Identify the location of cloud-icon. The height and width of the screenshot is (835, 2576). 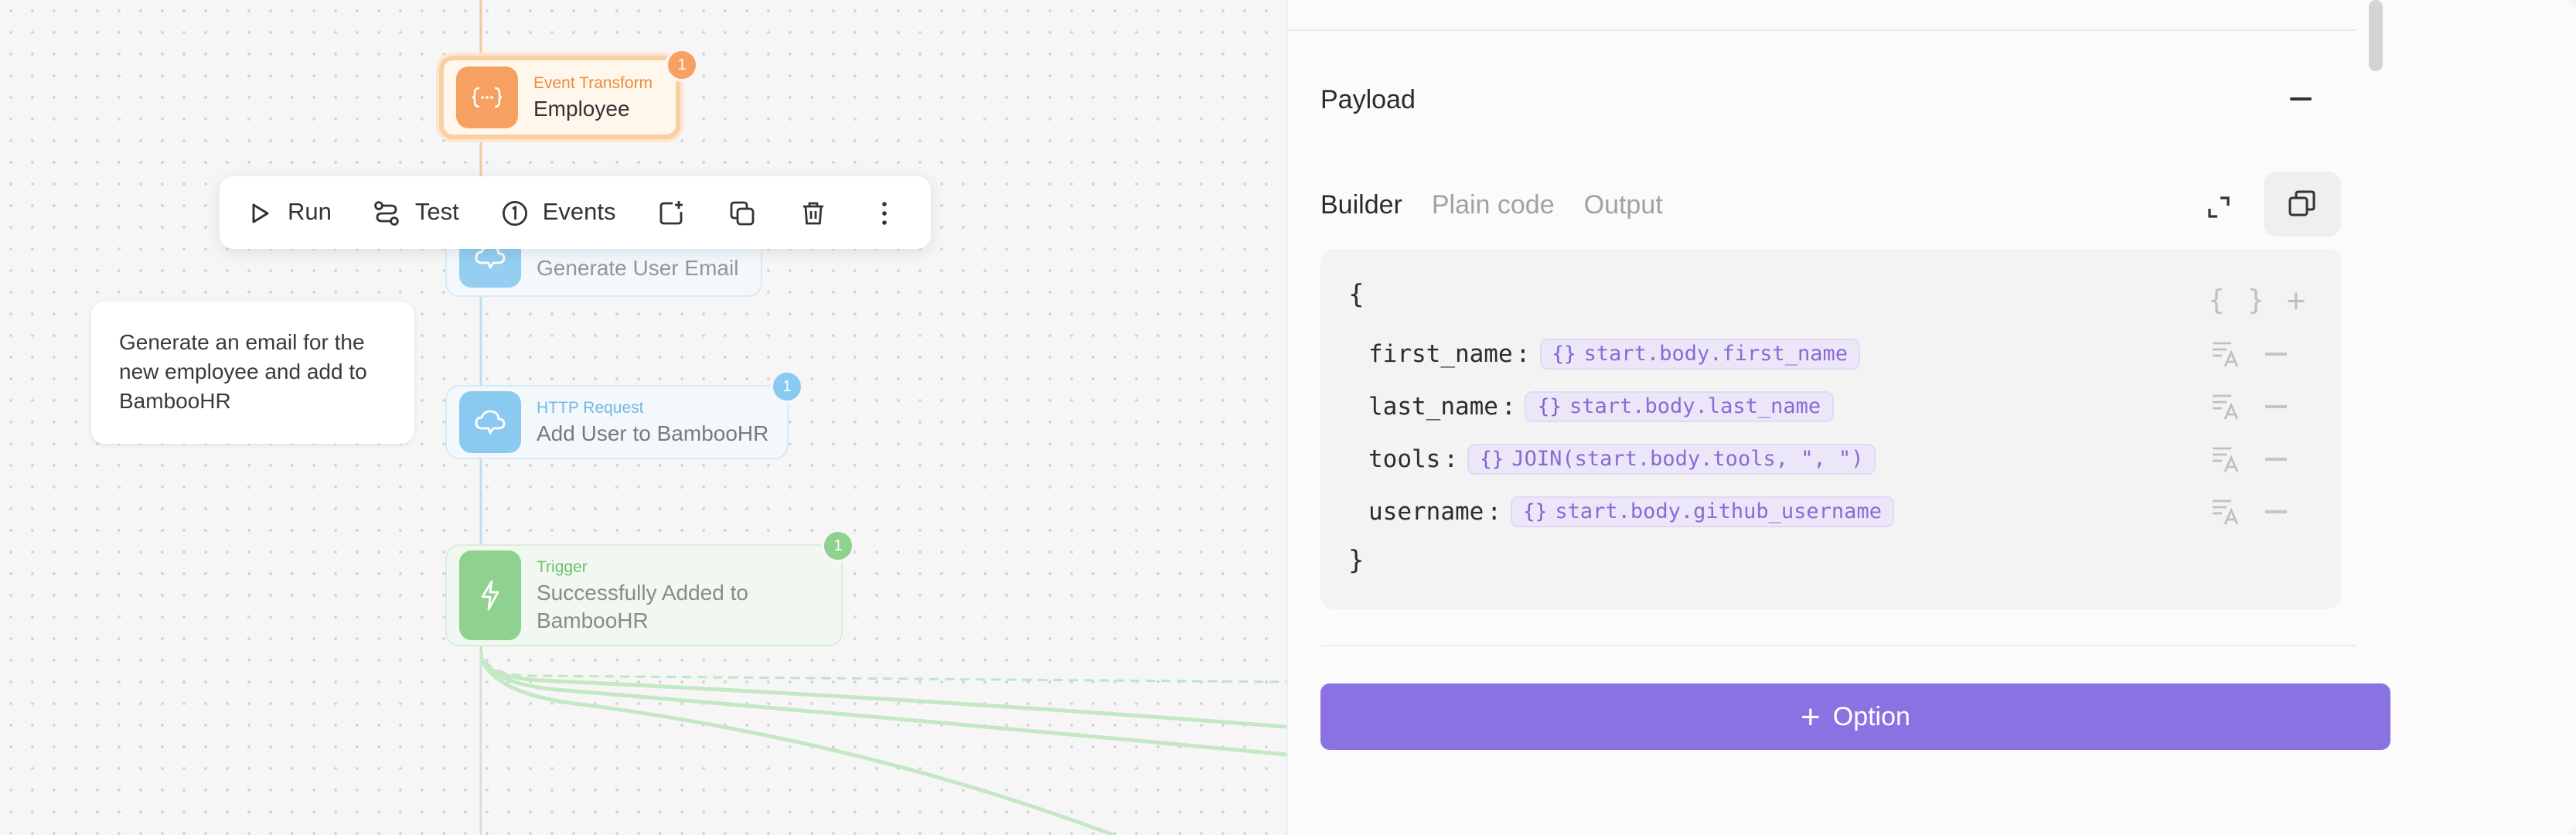
(490, 422).